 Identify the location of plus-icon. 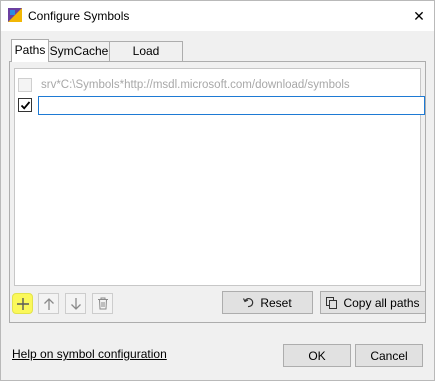
(22, 303).